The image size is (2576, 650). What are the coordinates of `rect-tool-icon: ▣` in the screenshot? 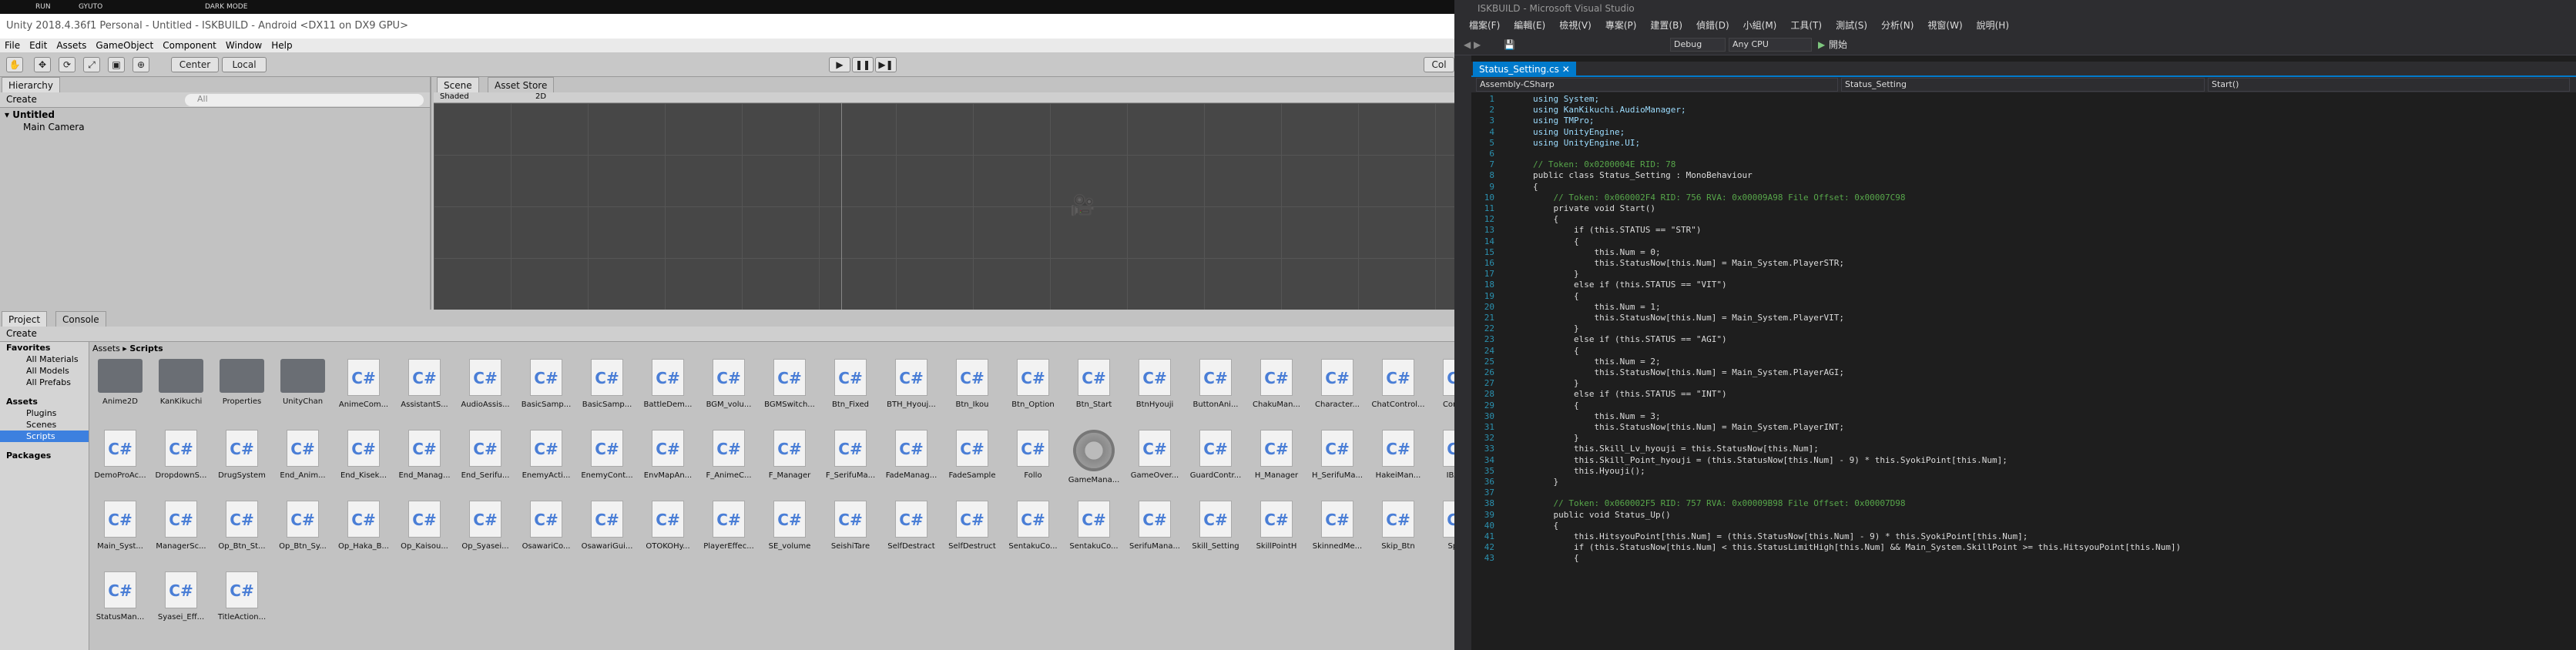 It's located at (116, 64).